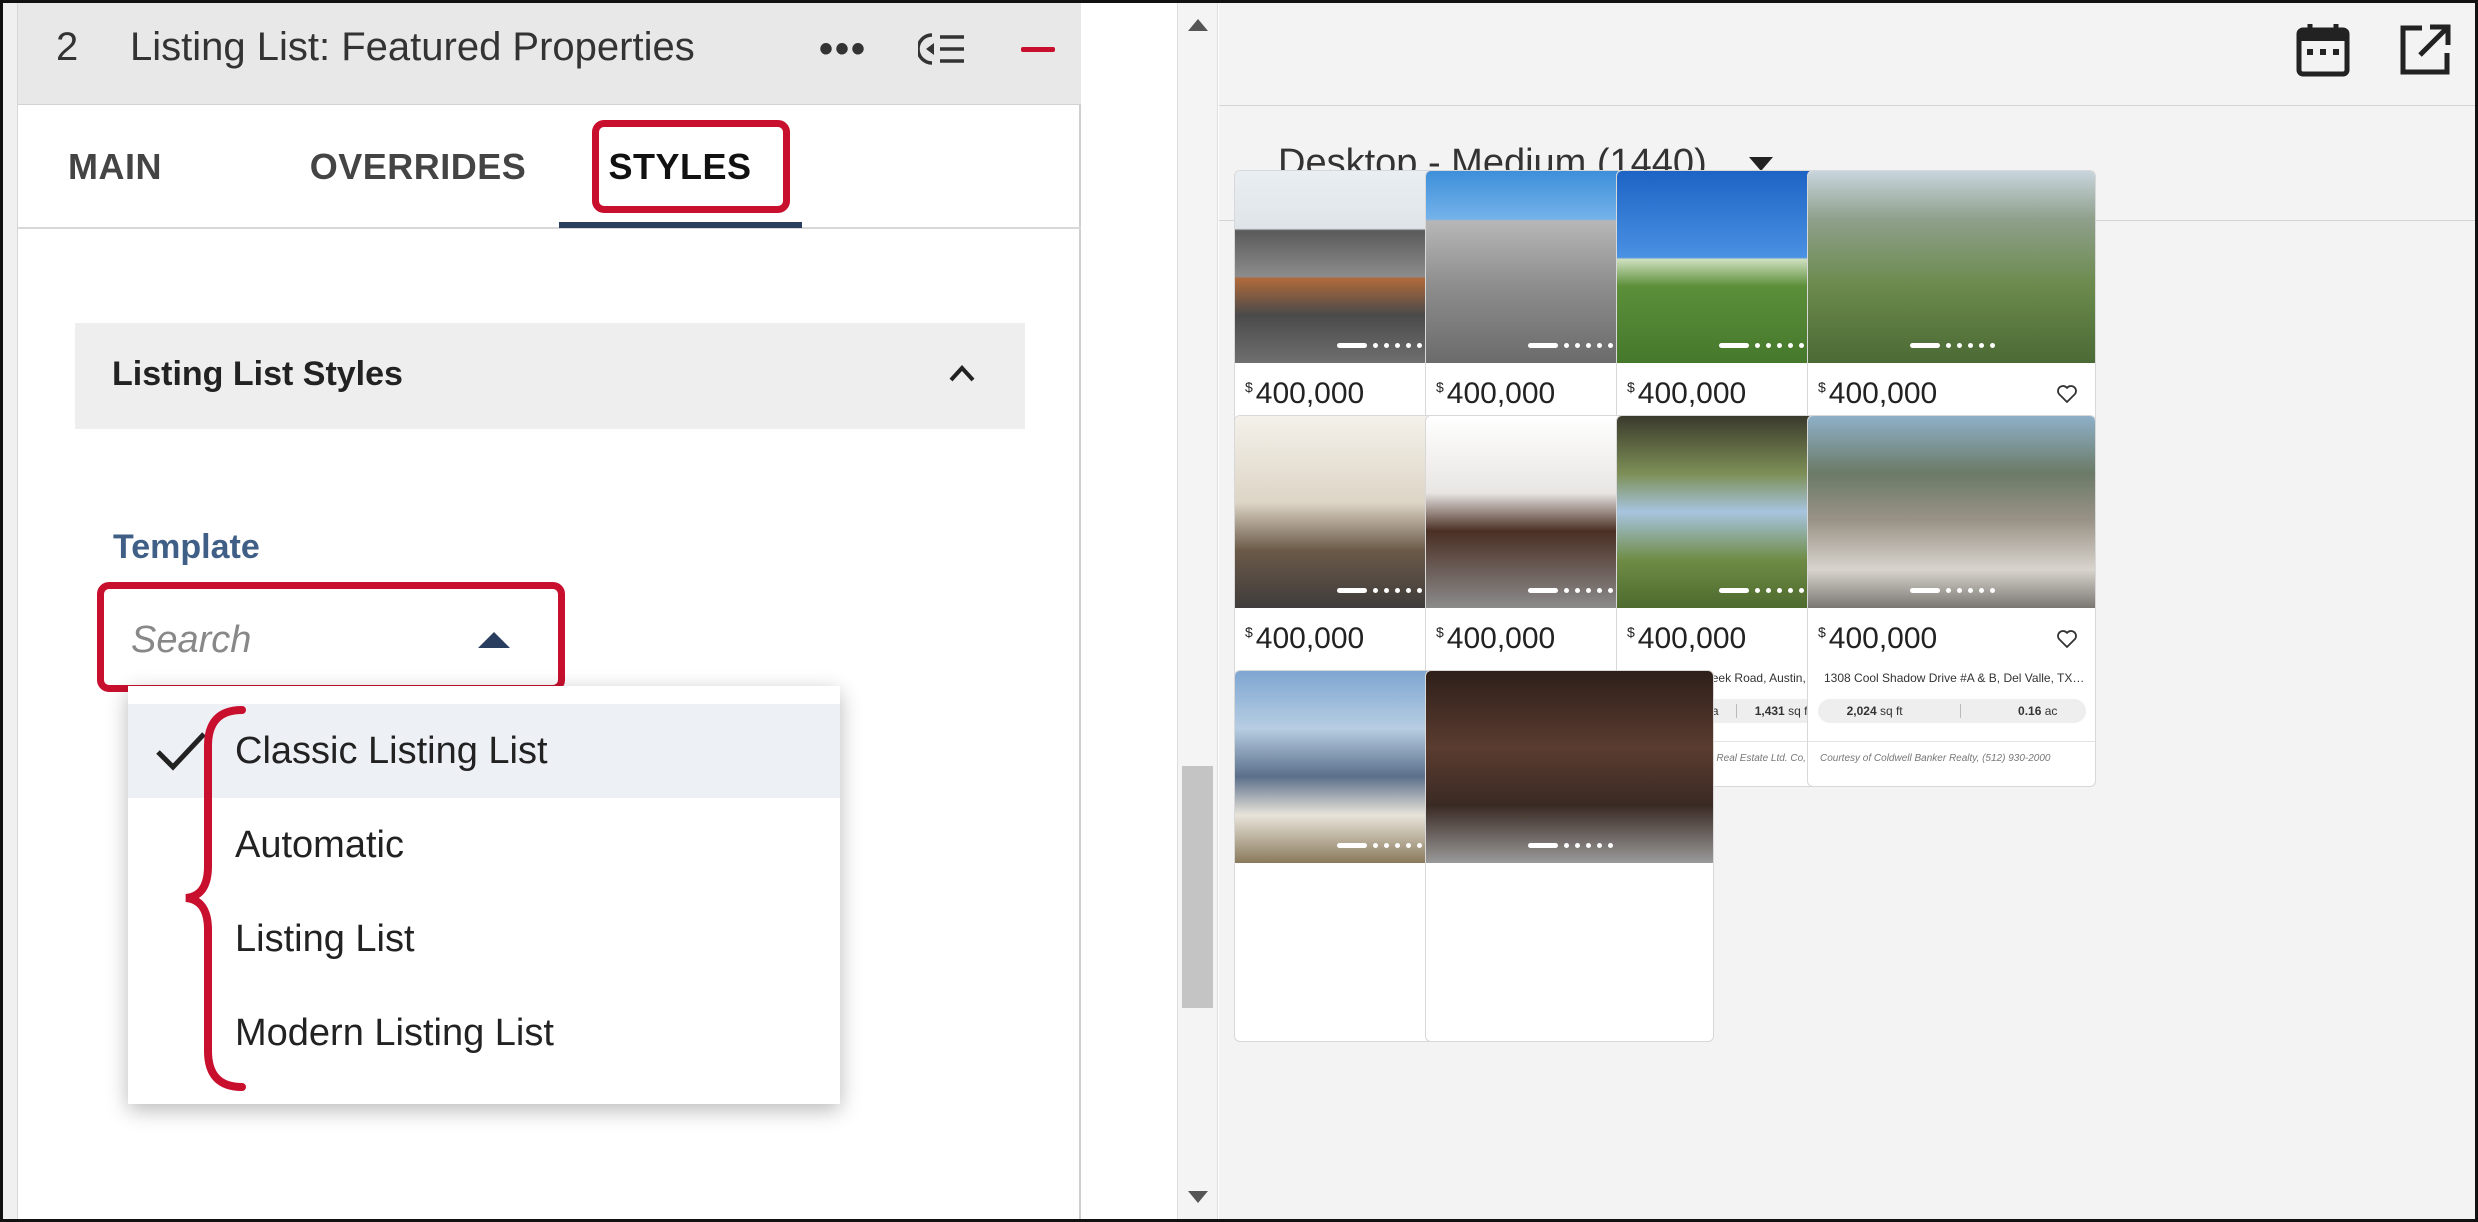 The height and width of the screenshot is (1222, 2478). I want to click on option-label: Automatic, so click(319, 844).